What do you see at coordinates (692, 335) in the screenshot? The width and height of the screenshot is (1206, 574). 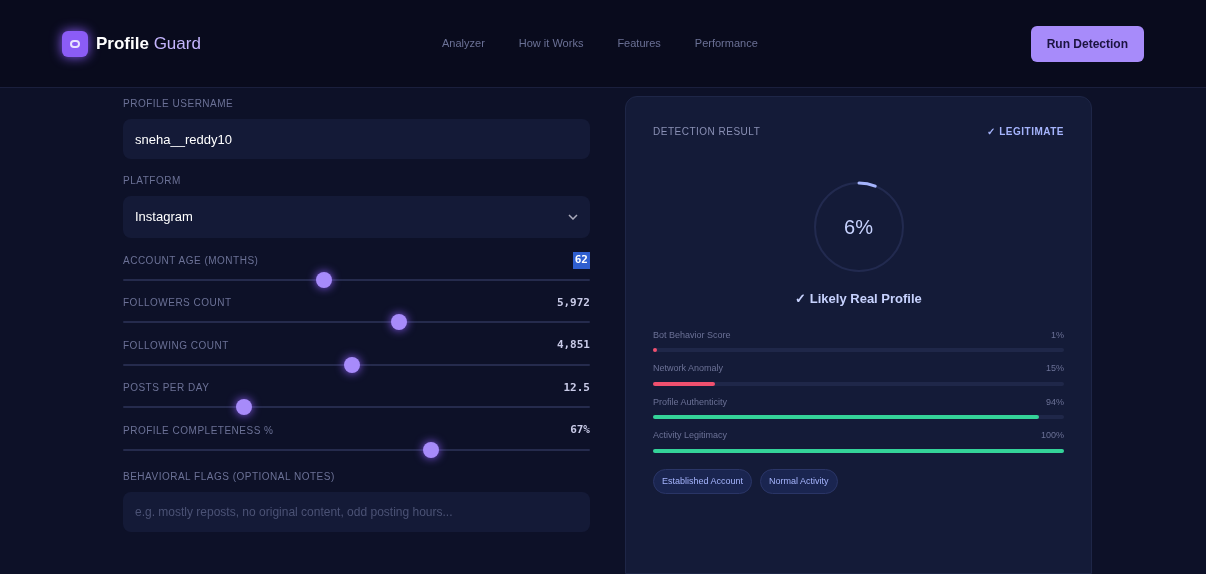 I see `metric-label: Bot Behavior Score` at bounding box center [692, 335].